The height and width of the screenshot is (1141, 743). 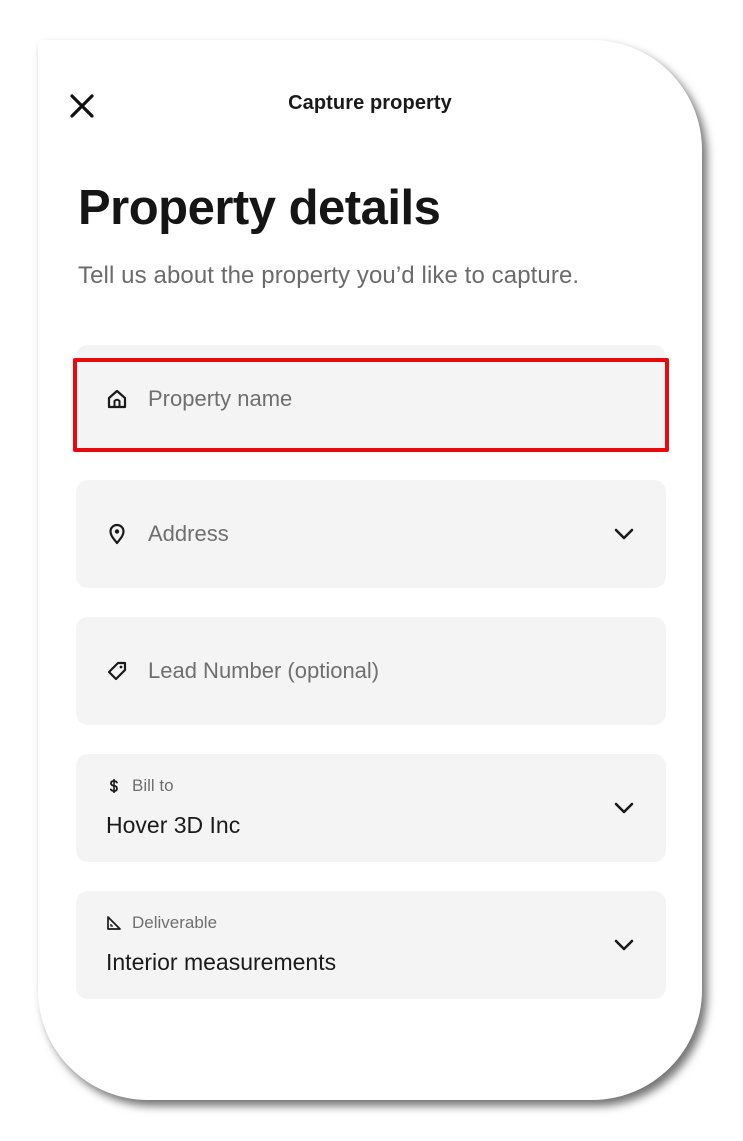 I want to click on dollar-icon, so click(x=114, y=786).